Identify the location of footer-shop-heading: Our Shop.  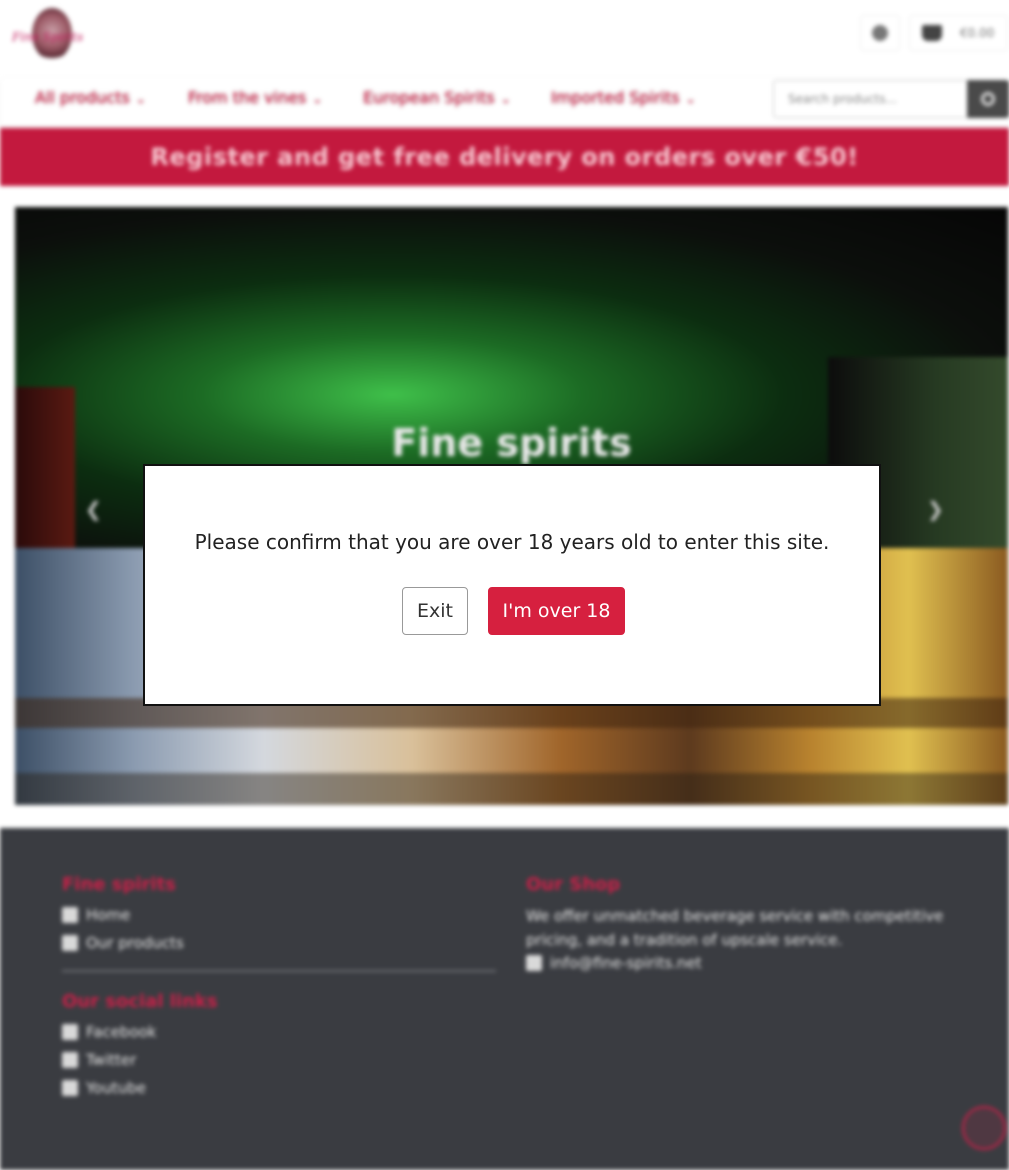
(573, 884).